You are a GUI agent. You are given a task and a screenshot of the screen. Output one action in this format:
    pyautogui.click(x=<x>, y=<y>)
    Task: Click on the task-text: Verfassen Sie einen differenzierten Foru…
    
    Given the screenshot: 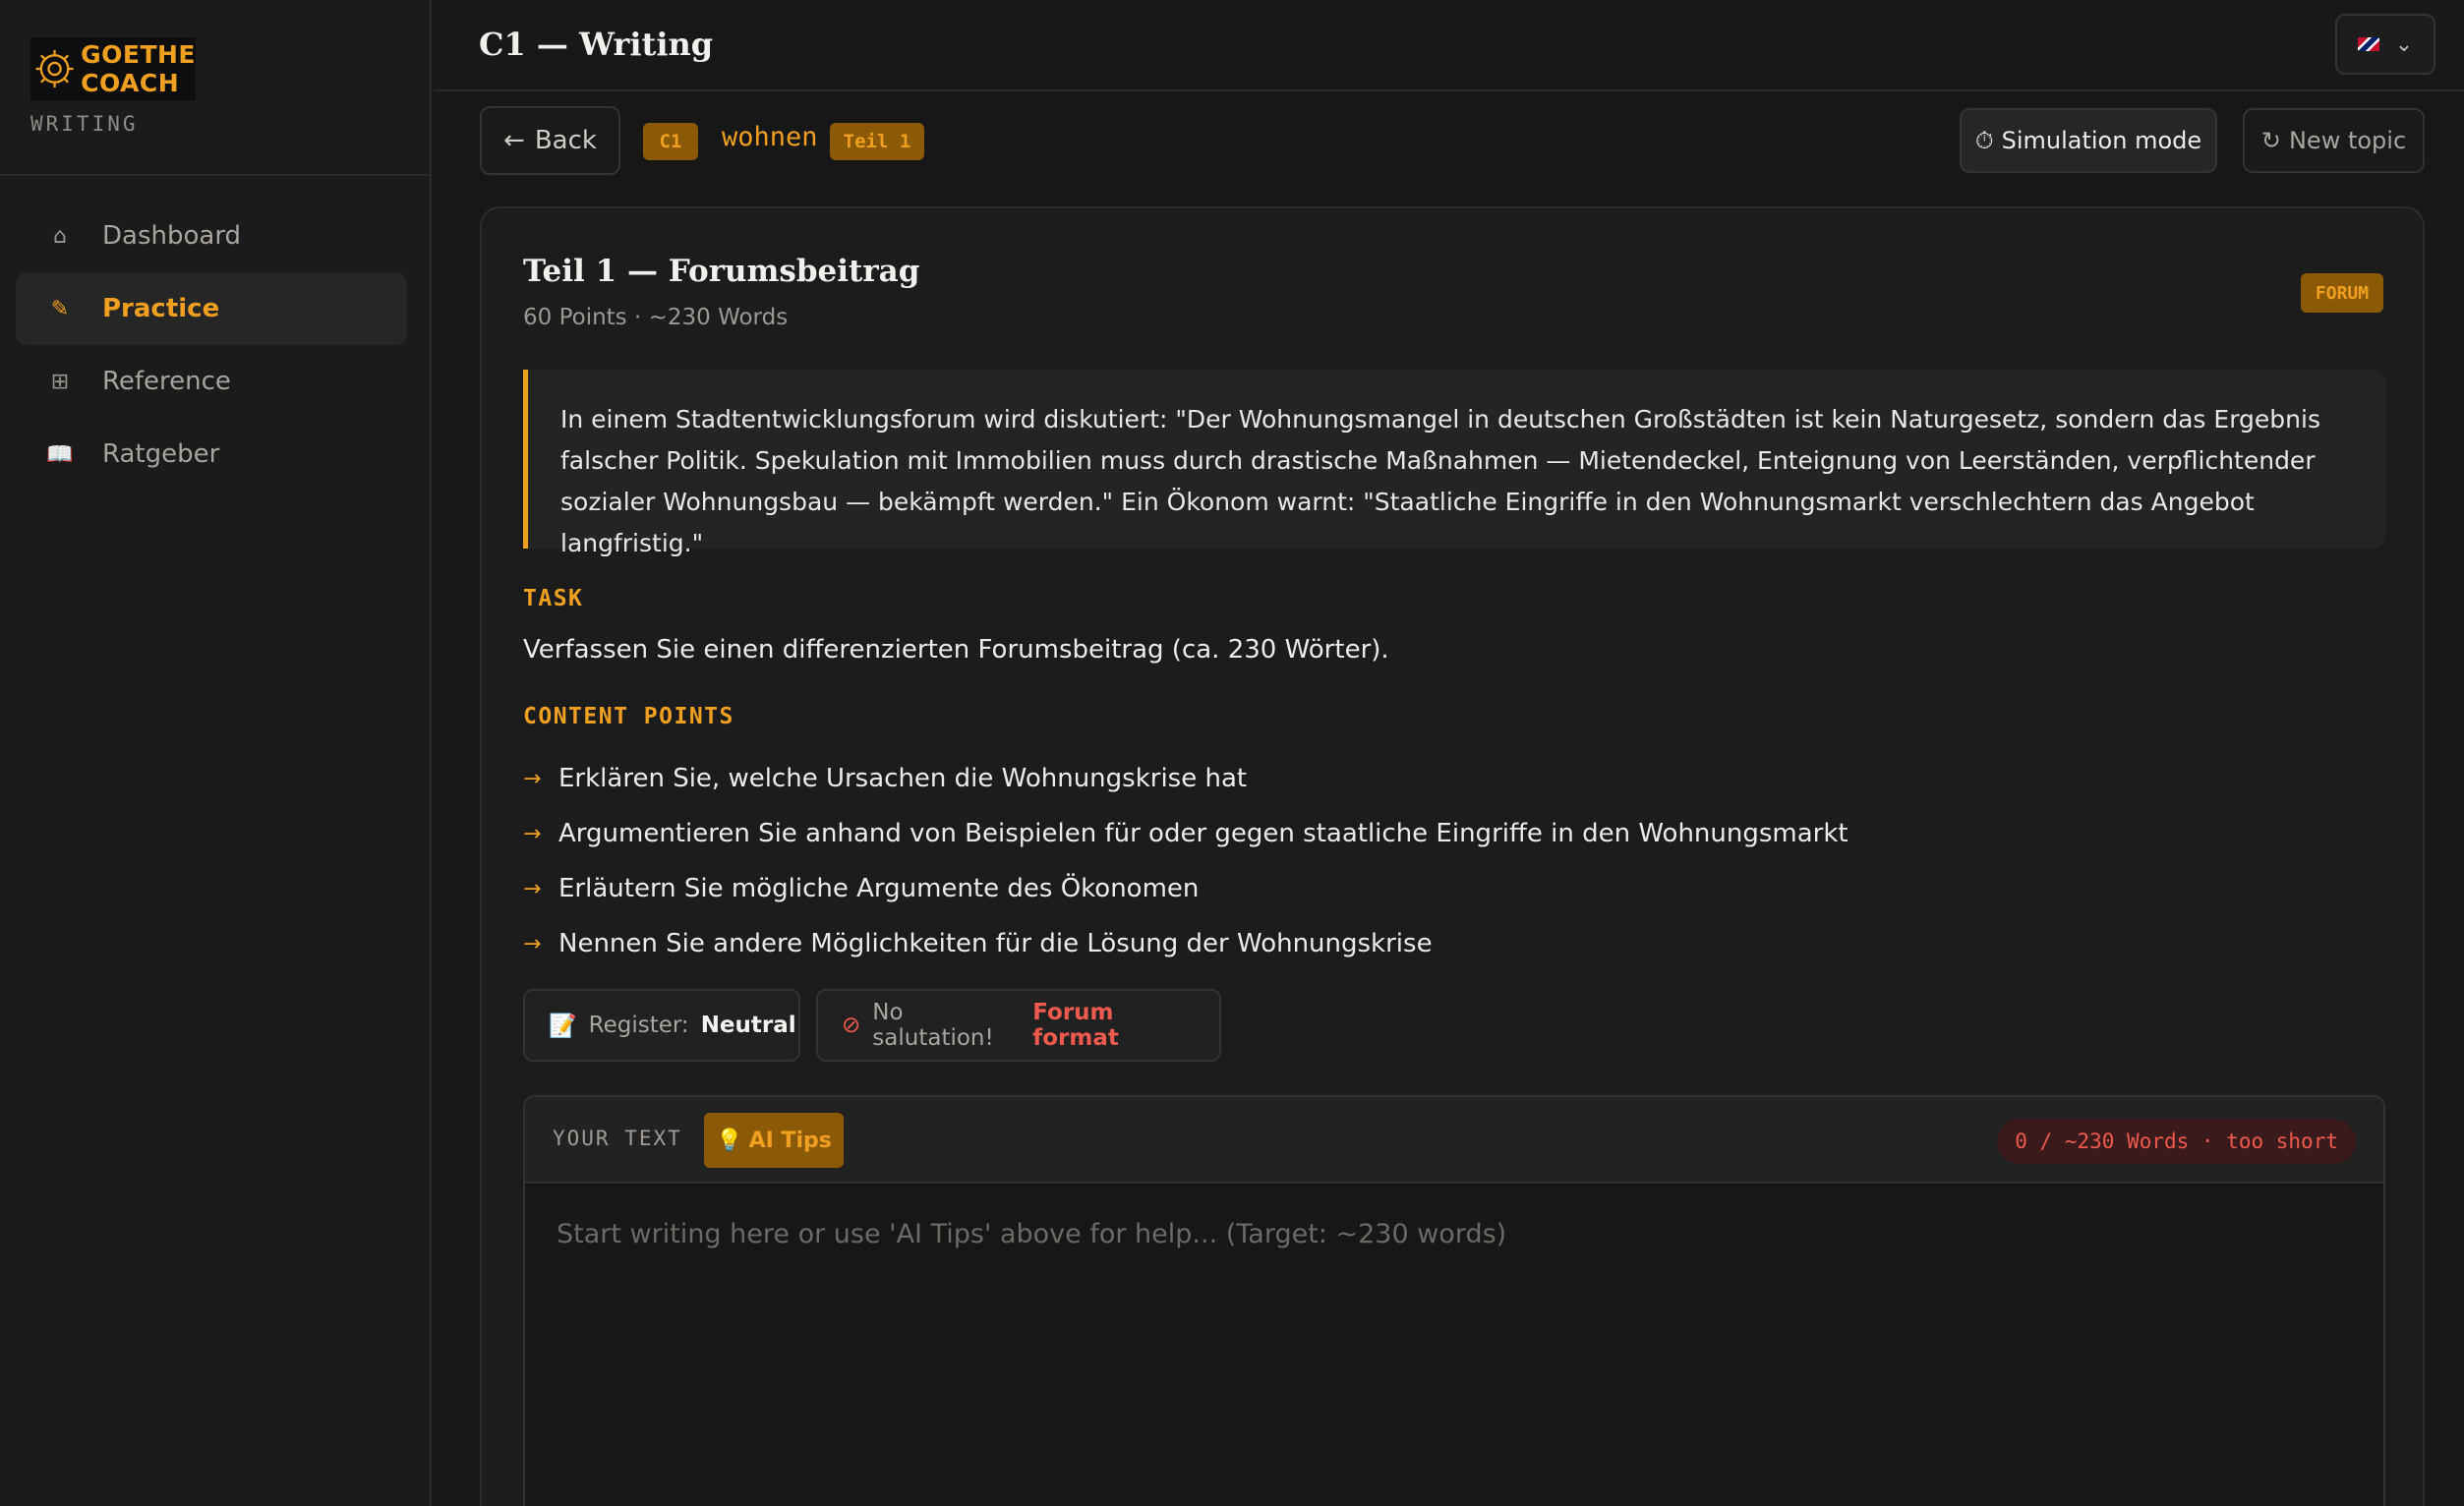 What is the action you would take?
    pyautogui.click(x=956, y=650)
    